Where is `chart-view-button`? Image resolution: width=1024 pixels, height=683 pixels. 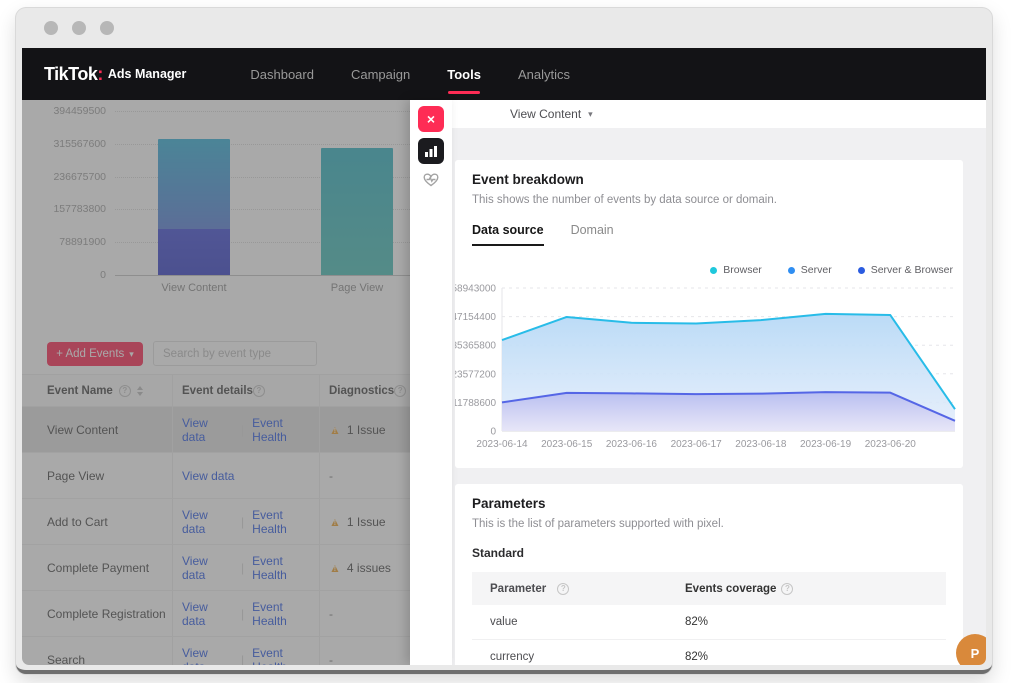
chart-view-button is located at coordinates (431, 151).